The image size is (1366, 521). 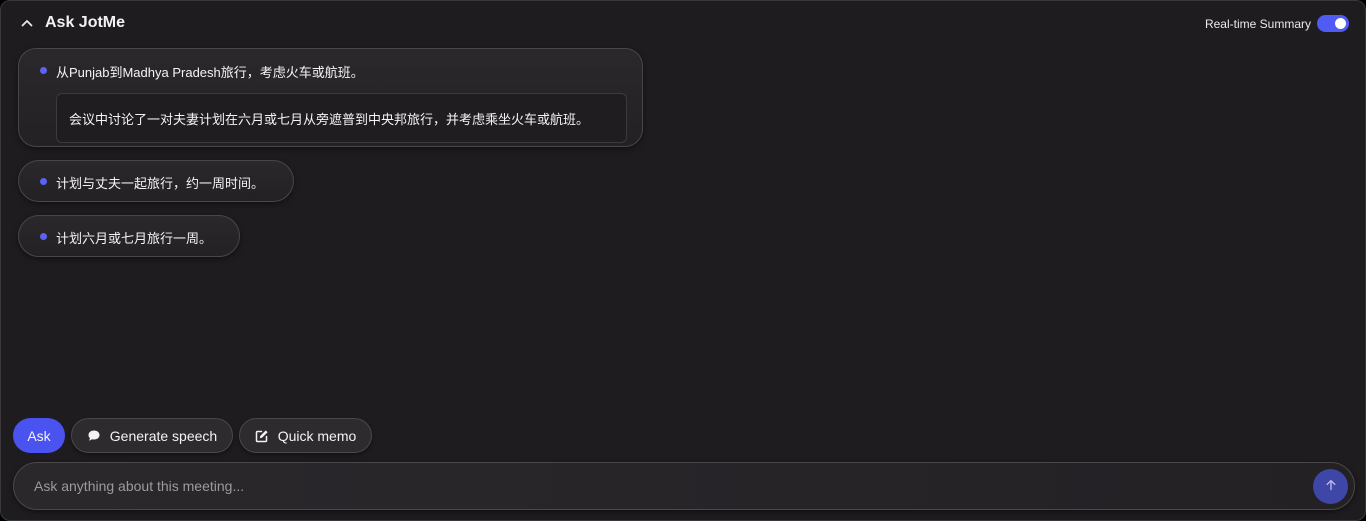 I want to click on ask-input-bar, so click(x=684, y=486).